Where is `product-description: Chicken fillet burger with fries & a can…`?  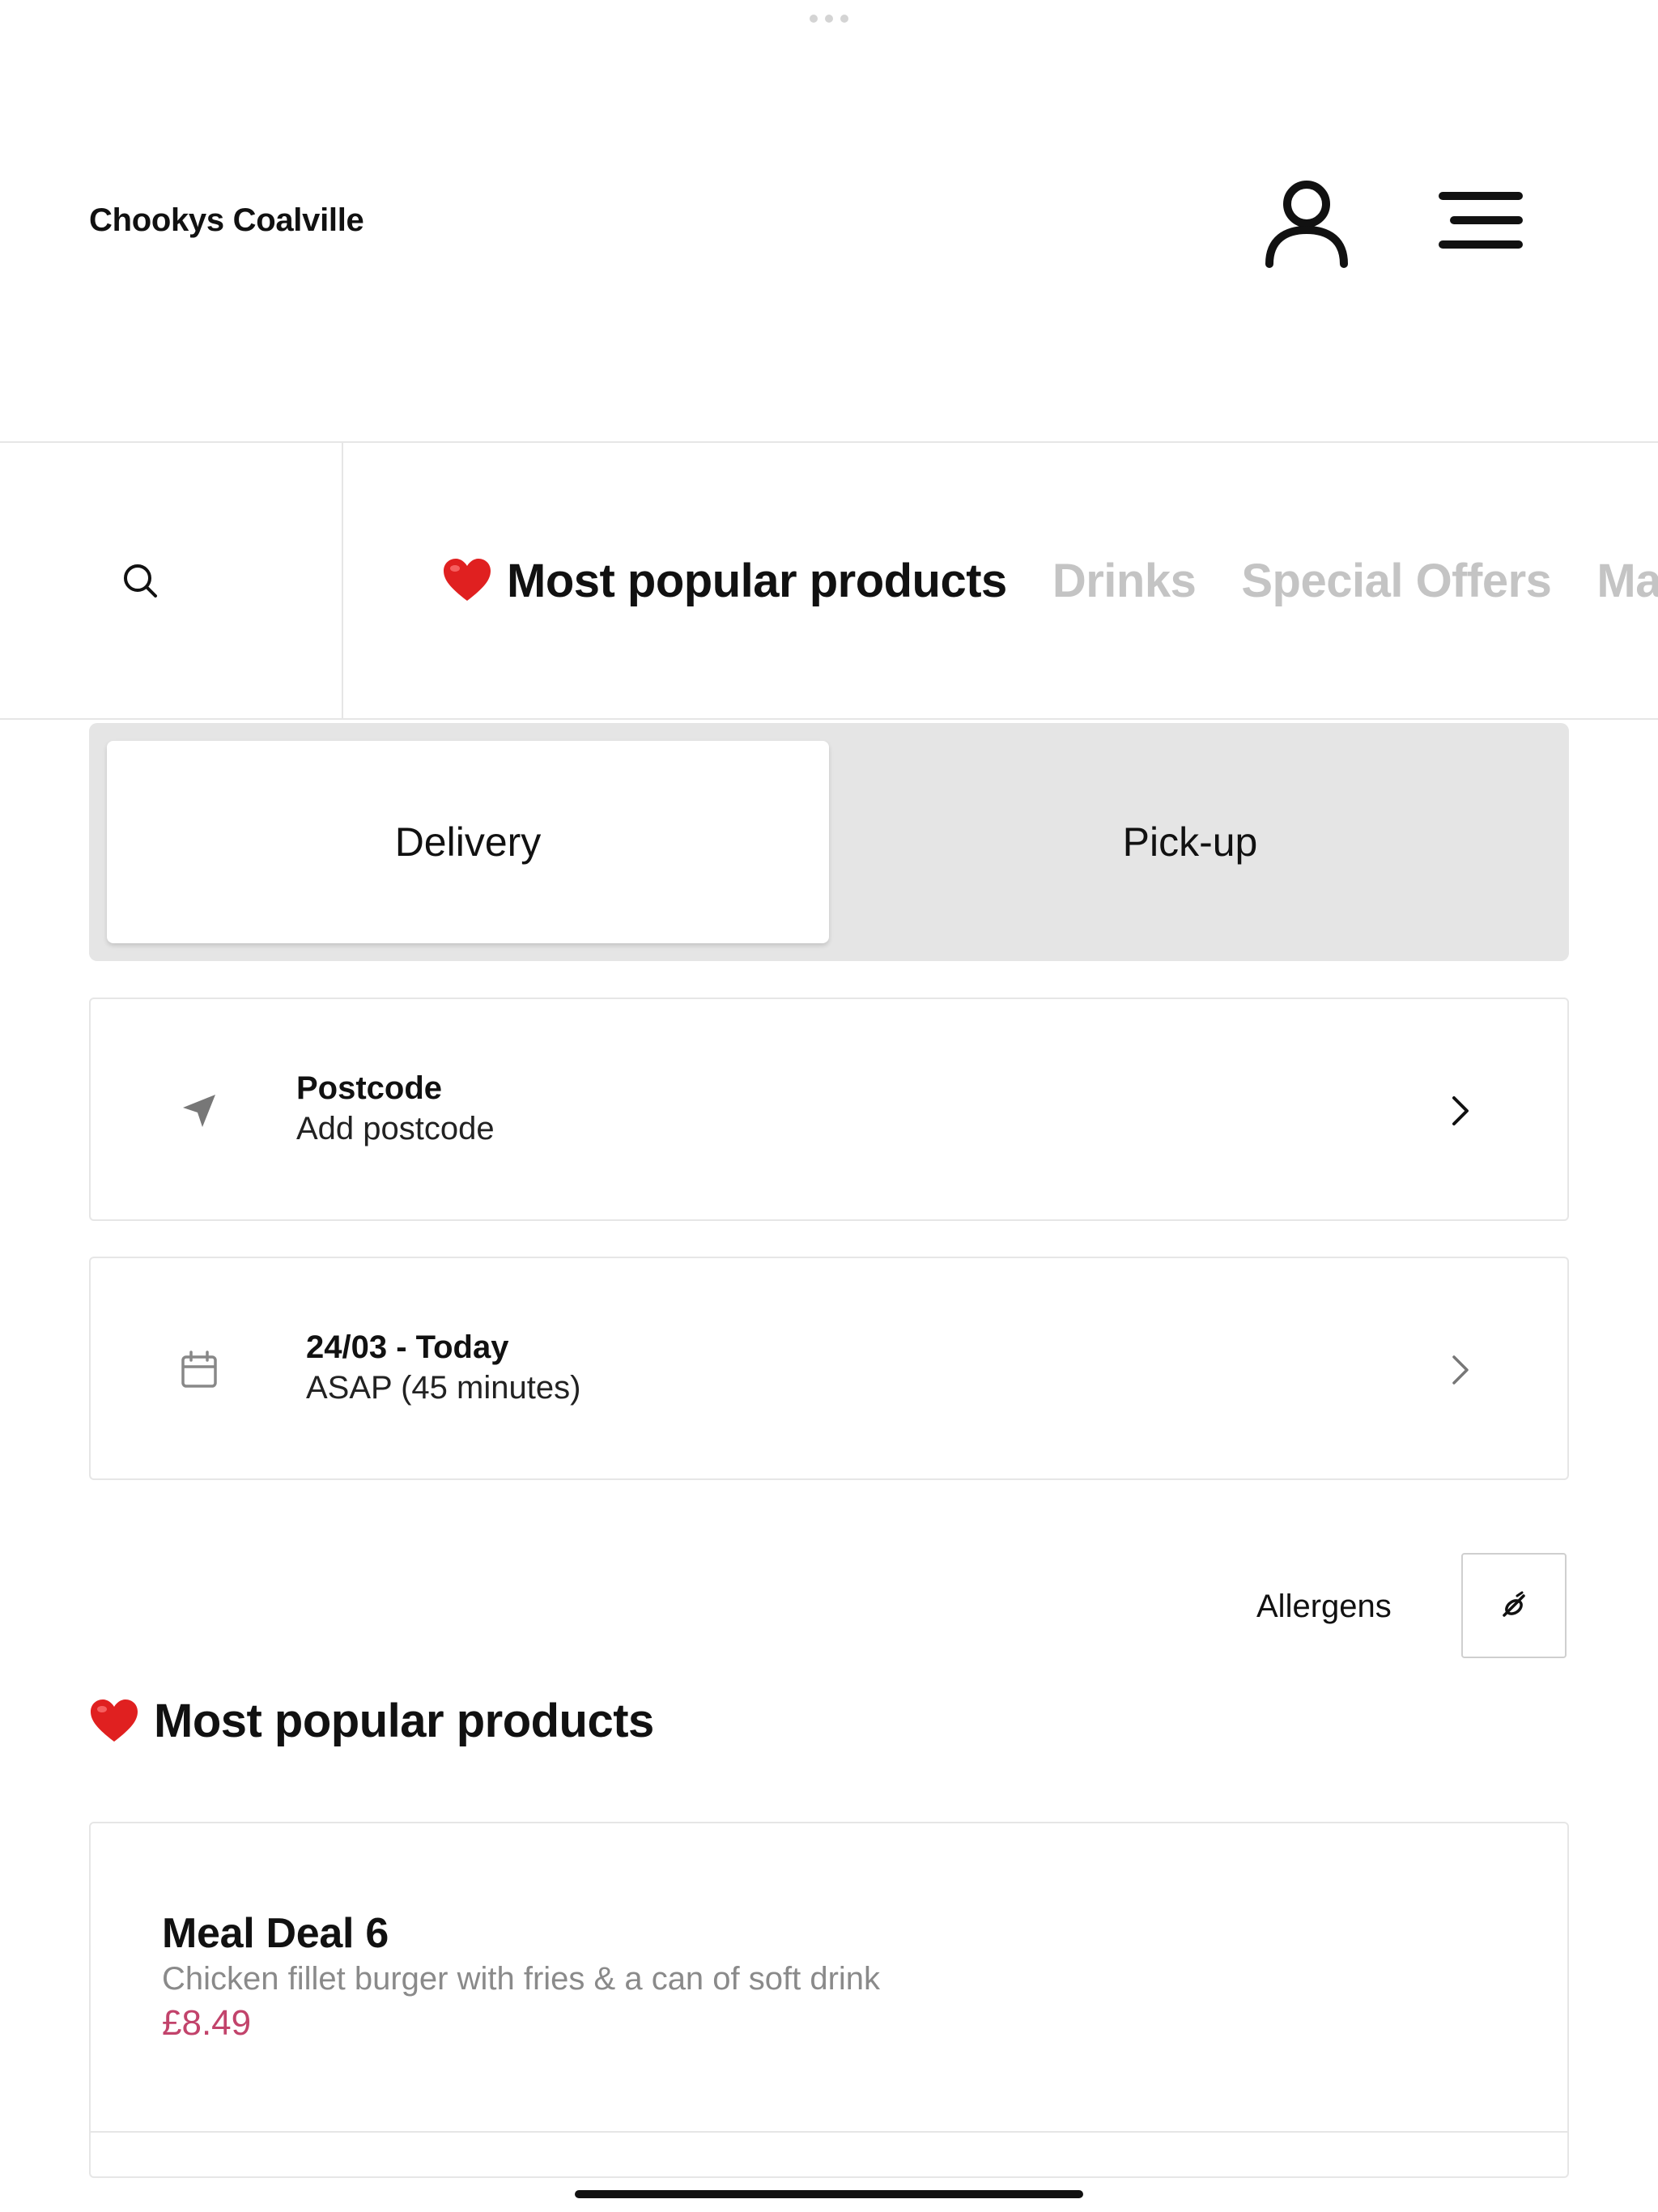
product-description: Chicken fillet burger with fries & a can… is located at coordinates (521, 1979).